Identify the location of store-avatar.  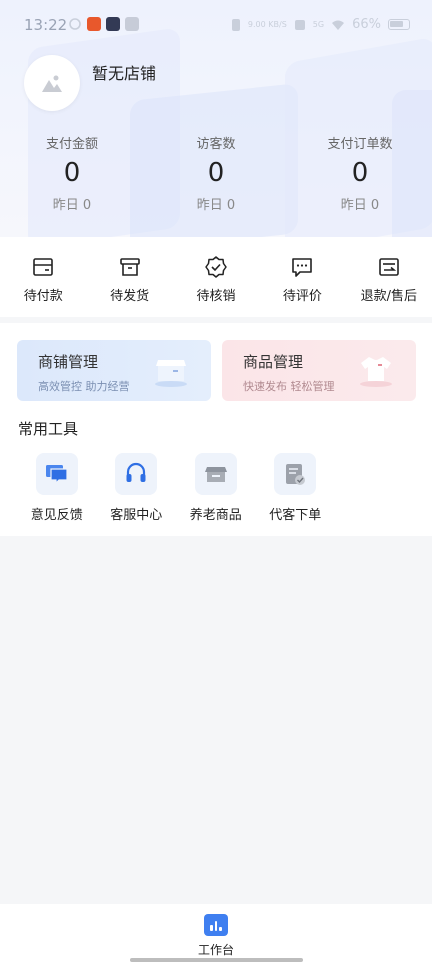
(52, 83).